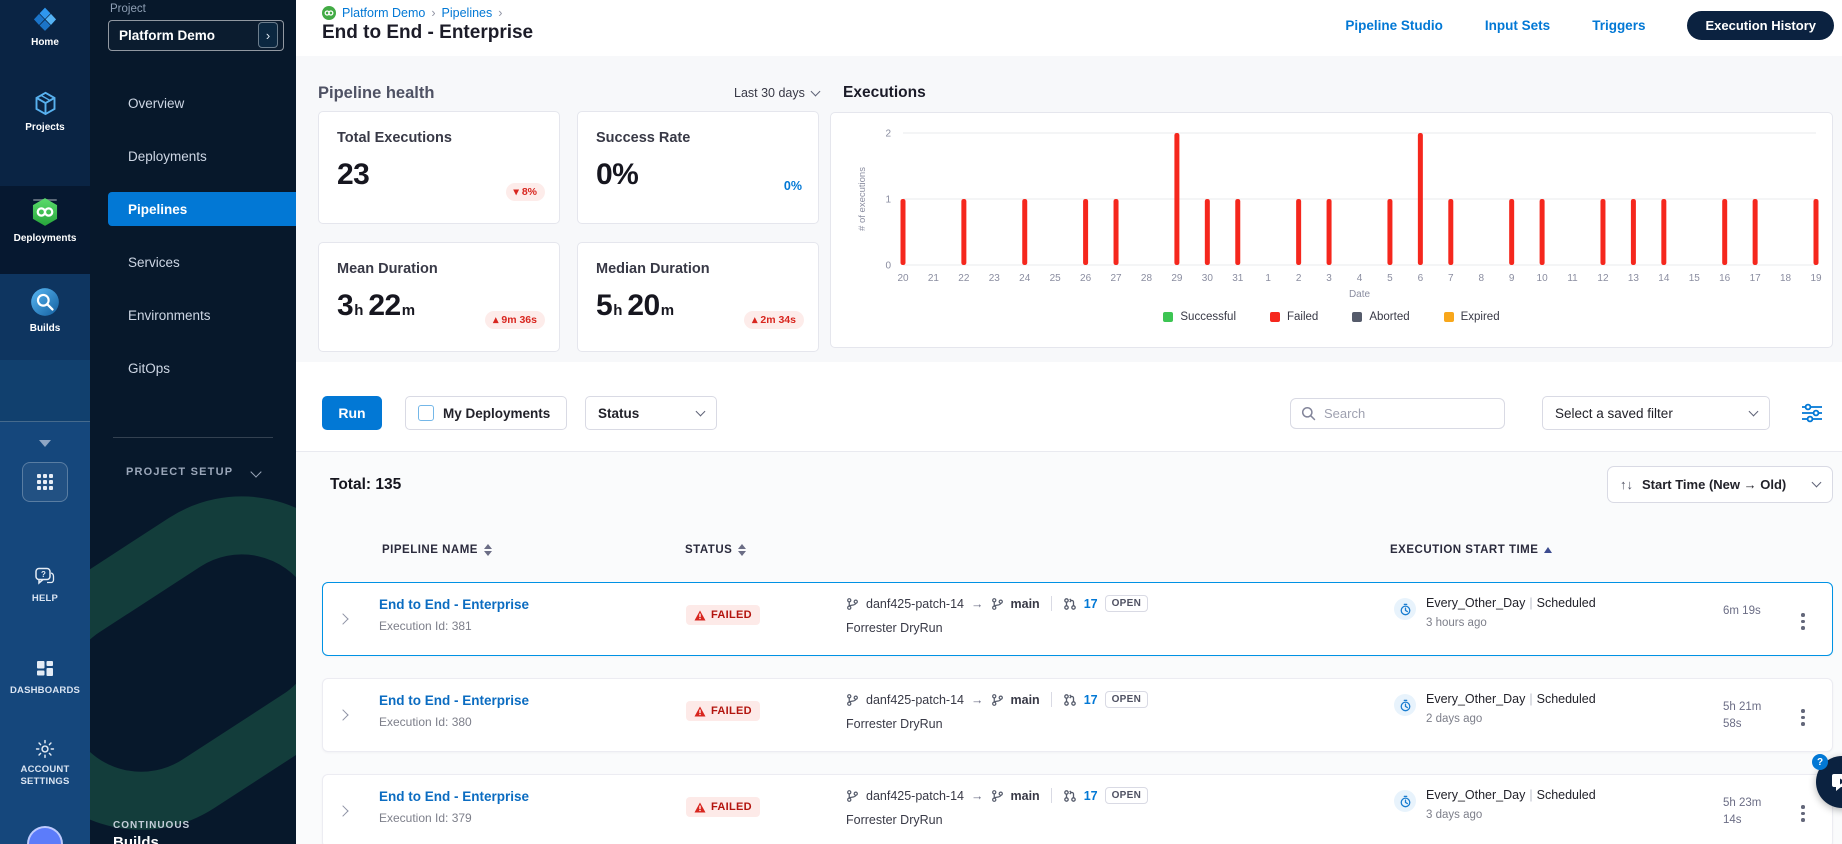  Describe the element at coordinates (193, 103) in the screenshot. I see `nav-item-overview: Overview` at that location.